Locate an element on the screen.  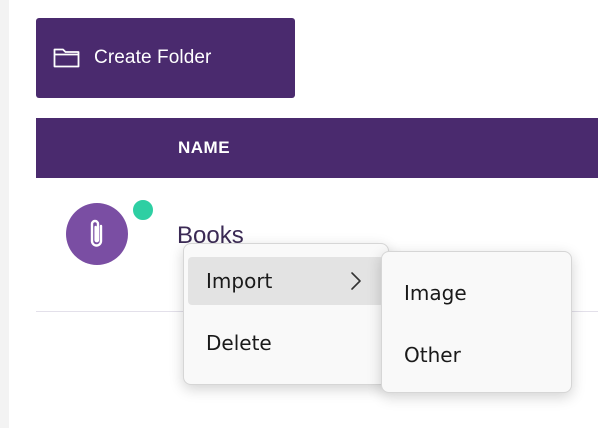
folder-icon is located at coordinates (66, 58).